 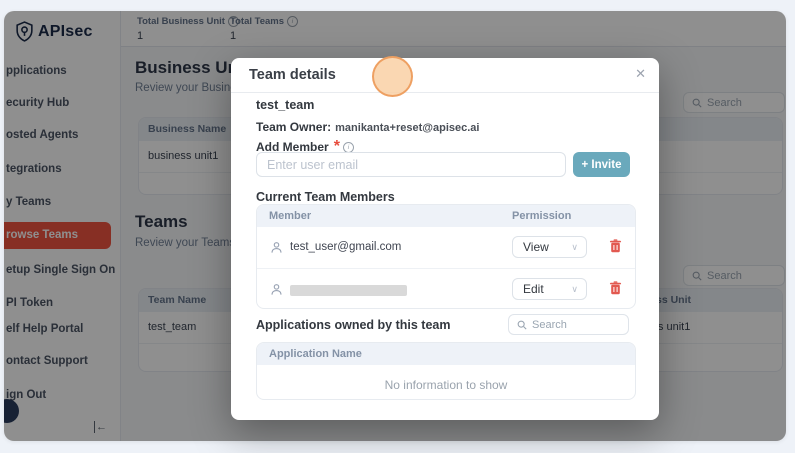 I want to click on permission-select: Edit ∨, so click(x=549, y=289).